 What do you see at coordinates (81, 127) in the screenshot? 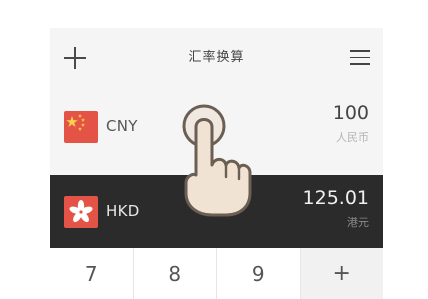
I see `china-flag-icon` at bounding box center [81, 127].